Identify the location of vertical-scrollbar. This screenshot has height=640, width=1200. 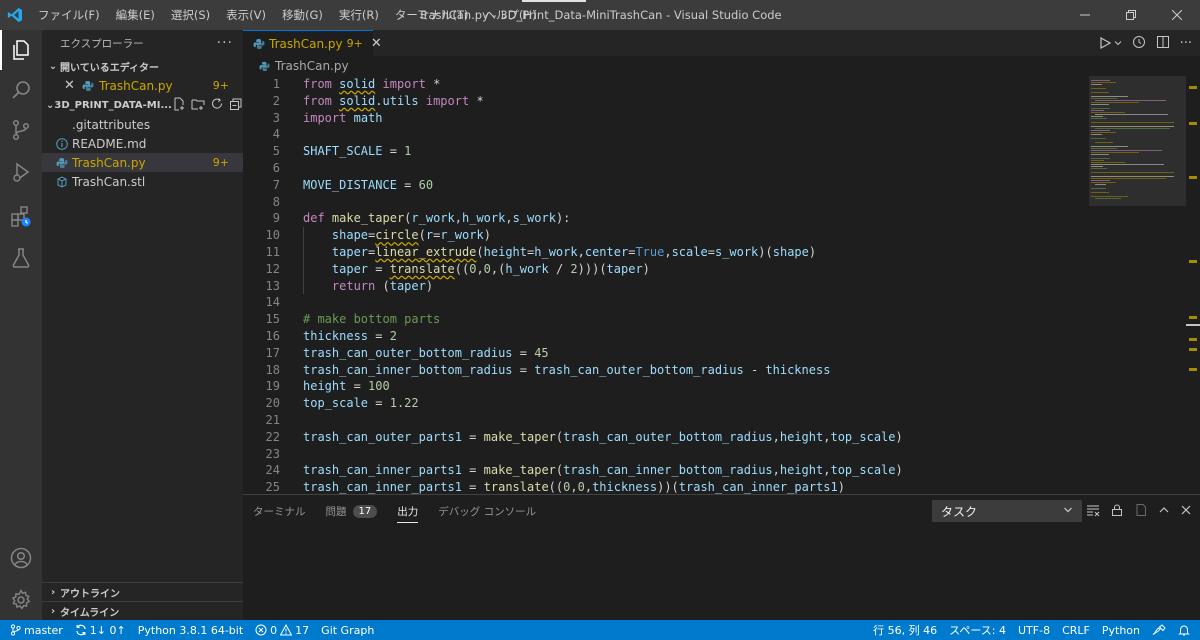
(1193, 285).